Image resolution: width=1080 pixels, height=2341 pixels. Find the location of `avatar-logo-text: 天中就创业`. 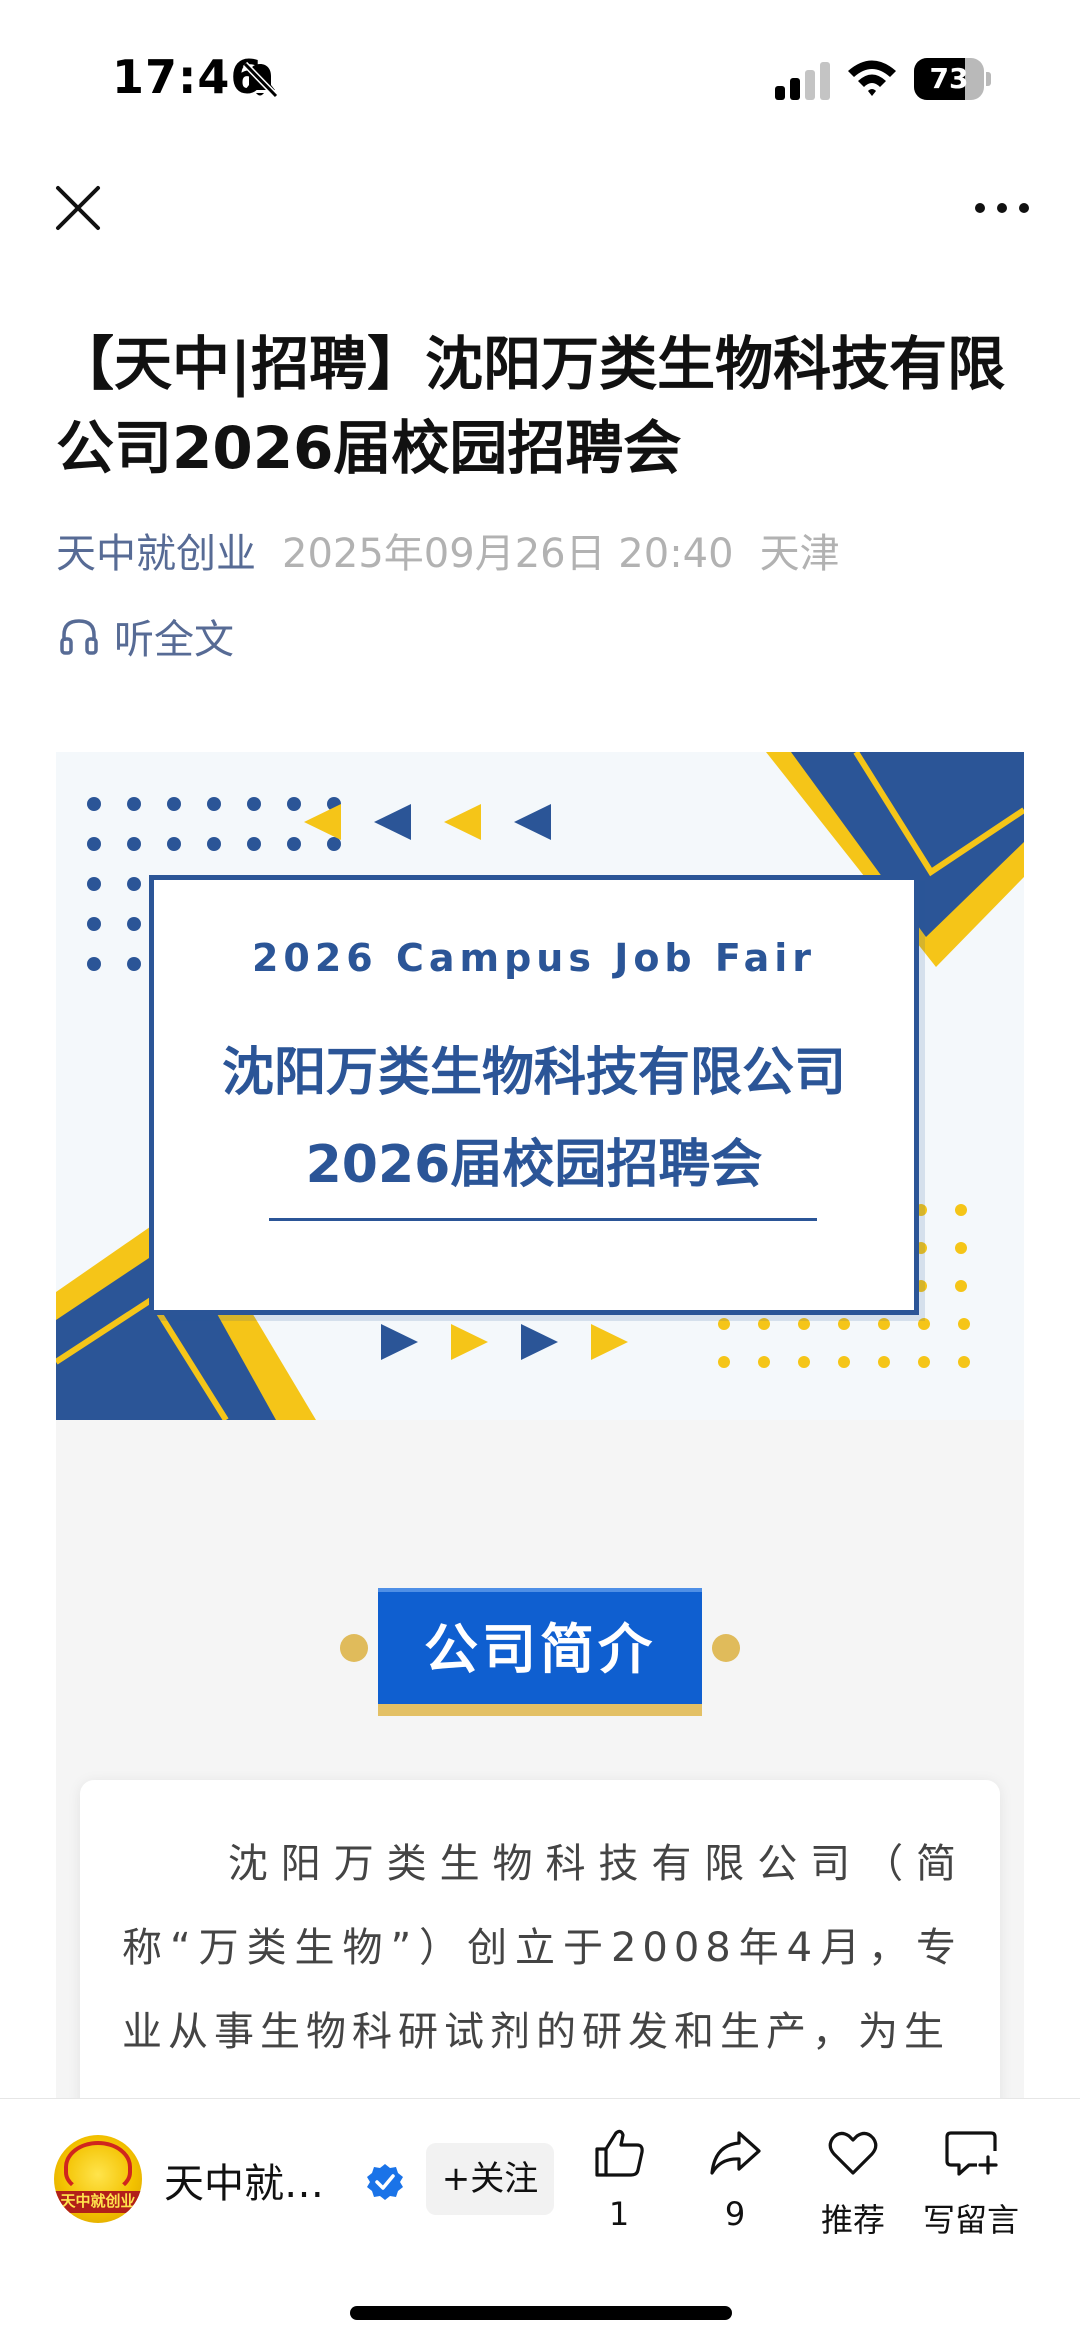

avatar-logo-text: 天中就创业 is located at coordinates (98, 2201).